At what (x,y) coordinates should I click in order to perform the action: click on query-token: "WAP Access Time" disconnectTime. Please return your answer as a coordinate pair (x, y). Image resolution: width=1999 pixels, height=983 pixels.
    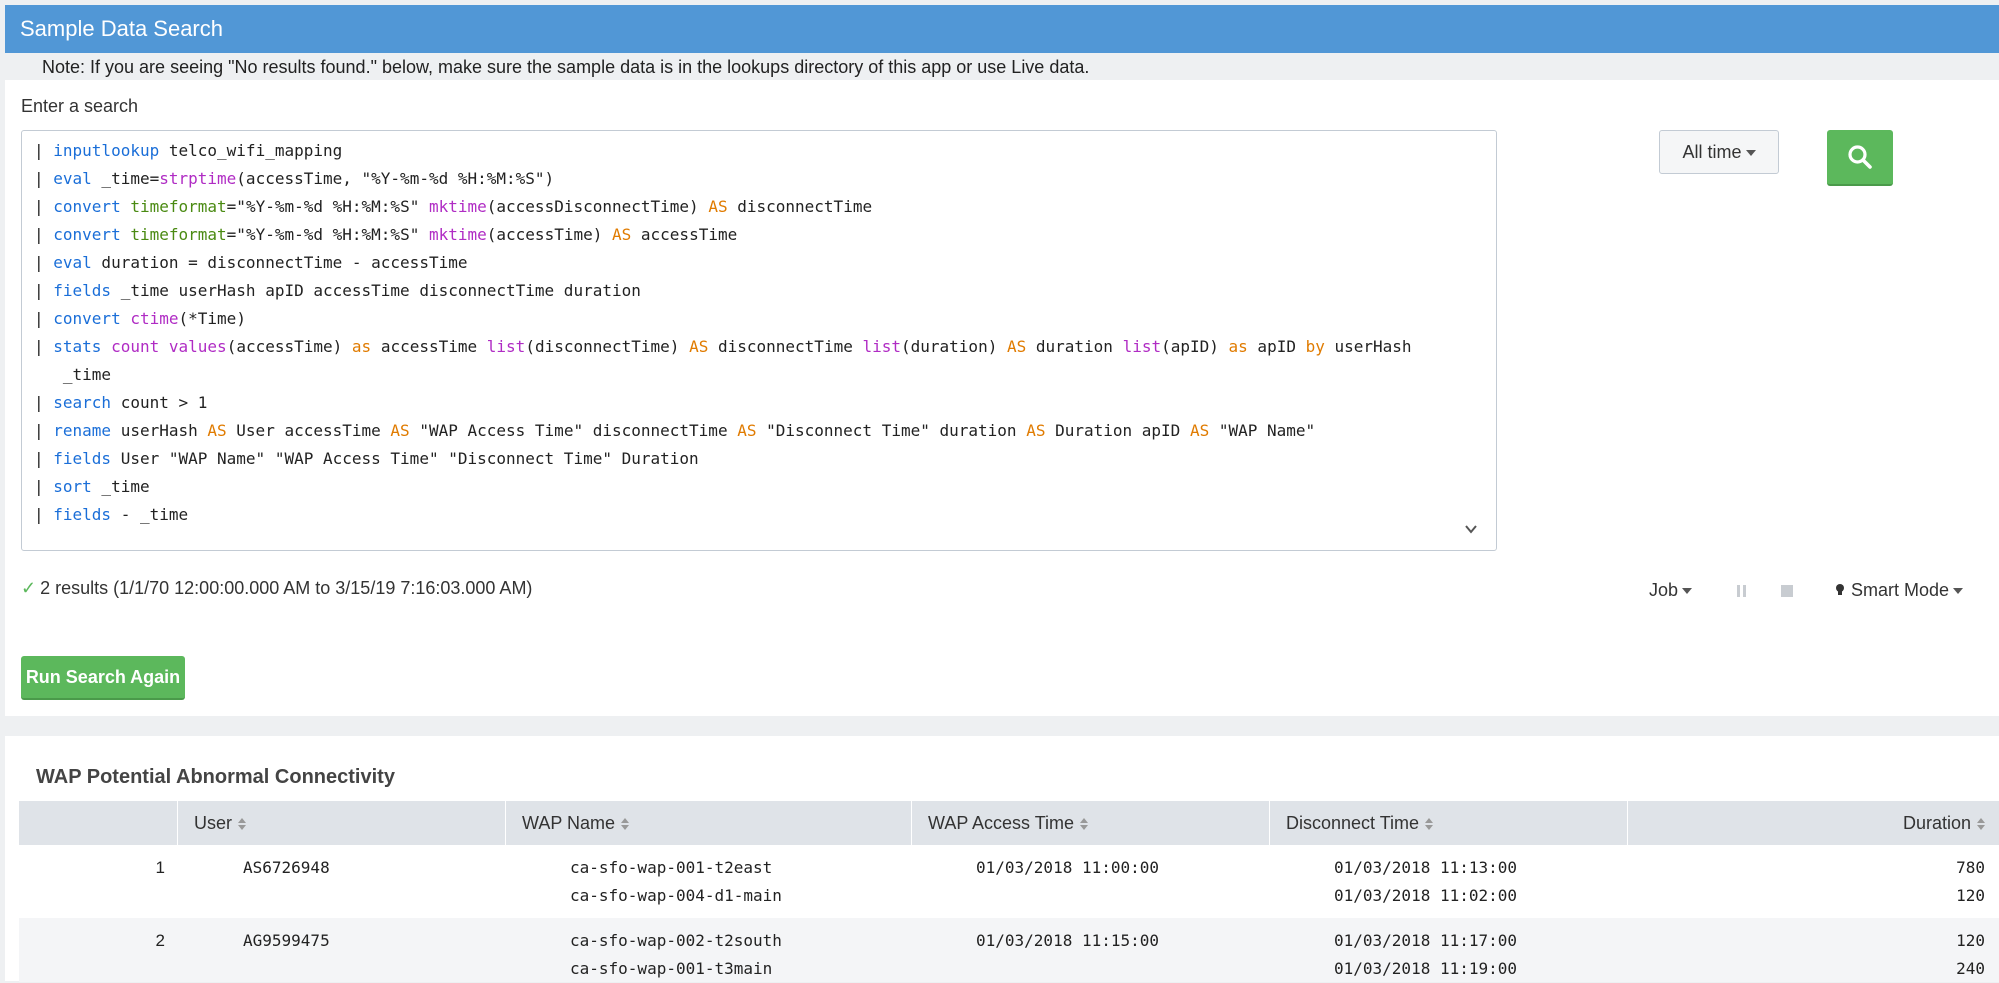
    Looking at the image, I should click on (573, 430).